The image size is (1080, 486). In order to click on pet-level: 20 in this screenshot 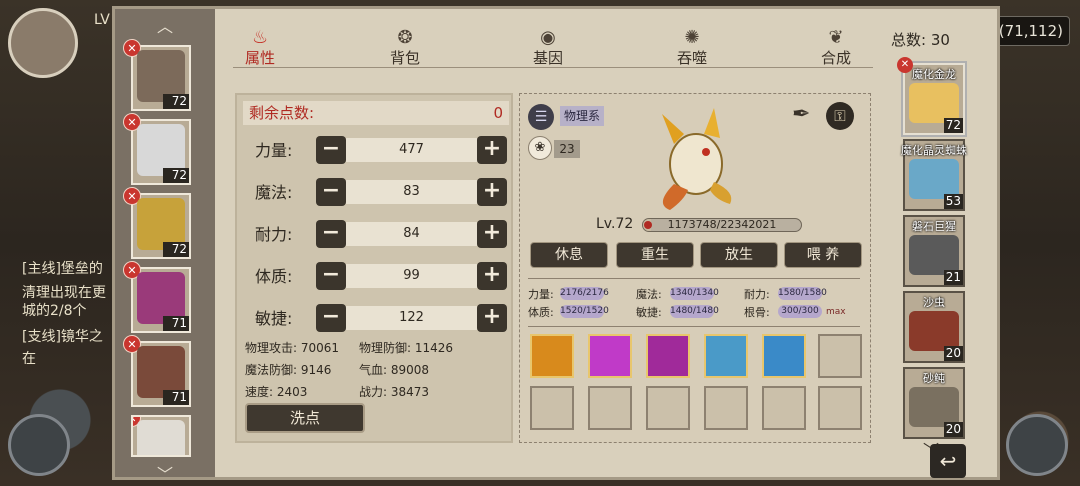, I will do `click(953, 353)`.